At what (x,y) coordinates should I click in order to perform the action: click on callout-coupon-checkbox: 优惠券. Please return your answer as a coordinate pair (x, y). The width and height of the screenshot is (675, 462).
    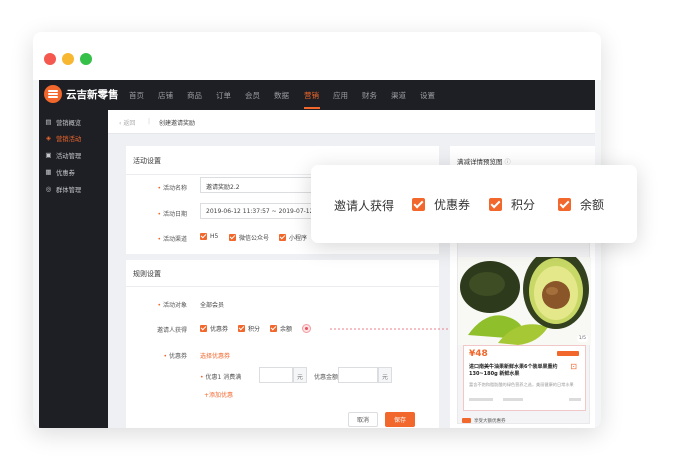
    Looking at the image, I should click on (441, 204).